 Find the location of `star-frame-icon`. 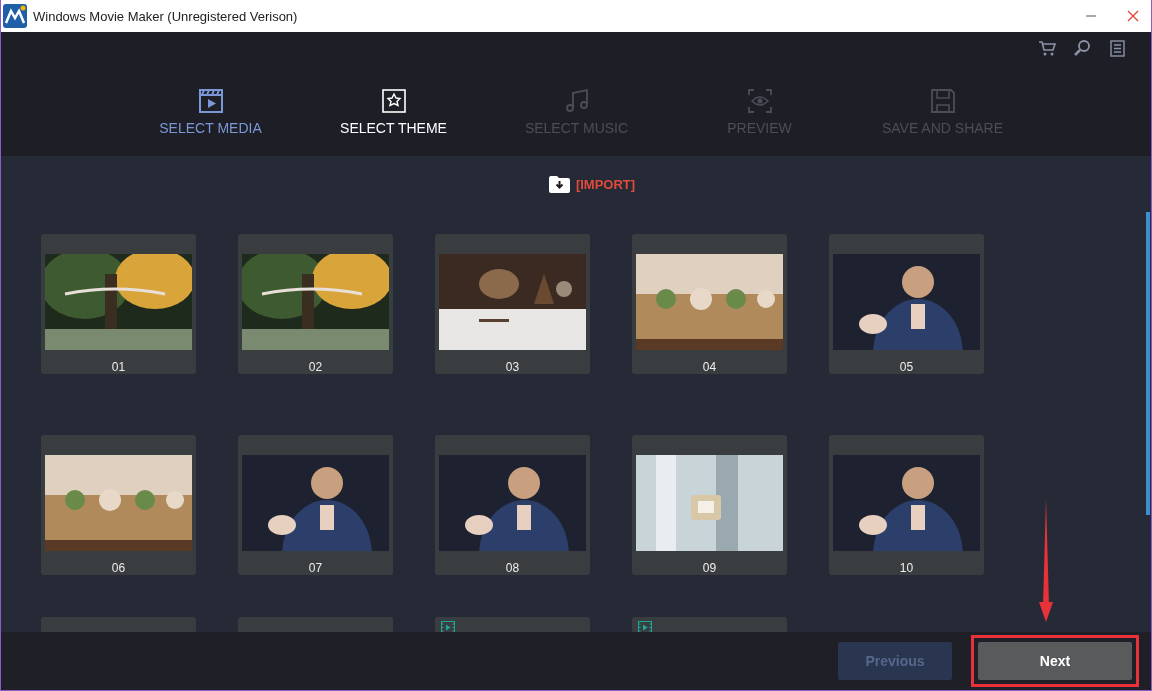

star-frame-icon is located at coordinates (393, 101).